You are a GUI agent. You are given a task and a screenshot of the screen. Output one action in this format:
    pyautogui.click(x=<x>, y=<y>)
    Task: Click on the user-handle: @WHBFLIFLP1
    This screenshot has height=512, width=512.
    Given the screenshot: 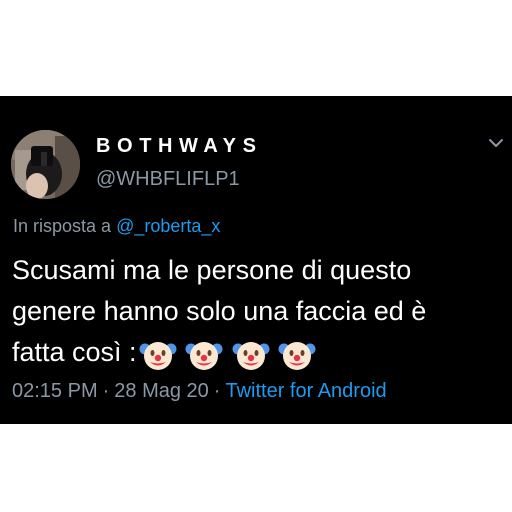 What is the action you would take?
    pyautogui.click(x=168, y=179)
    